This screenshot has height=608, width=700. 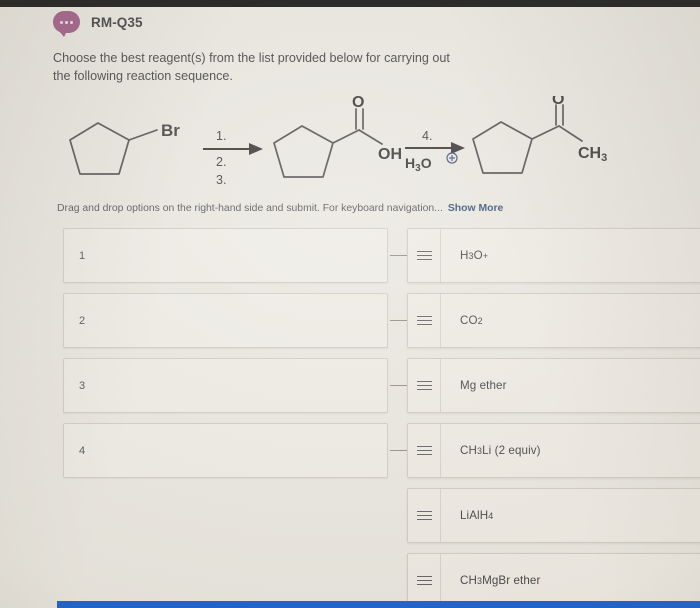 I want to click on reagent-card-2: CO 2, so click(x=553, y=320).